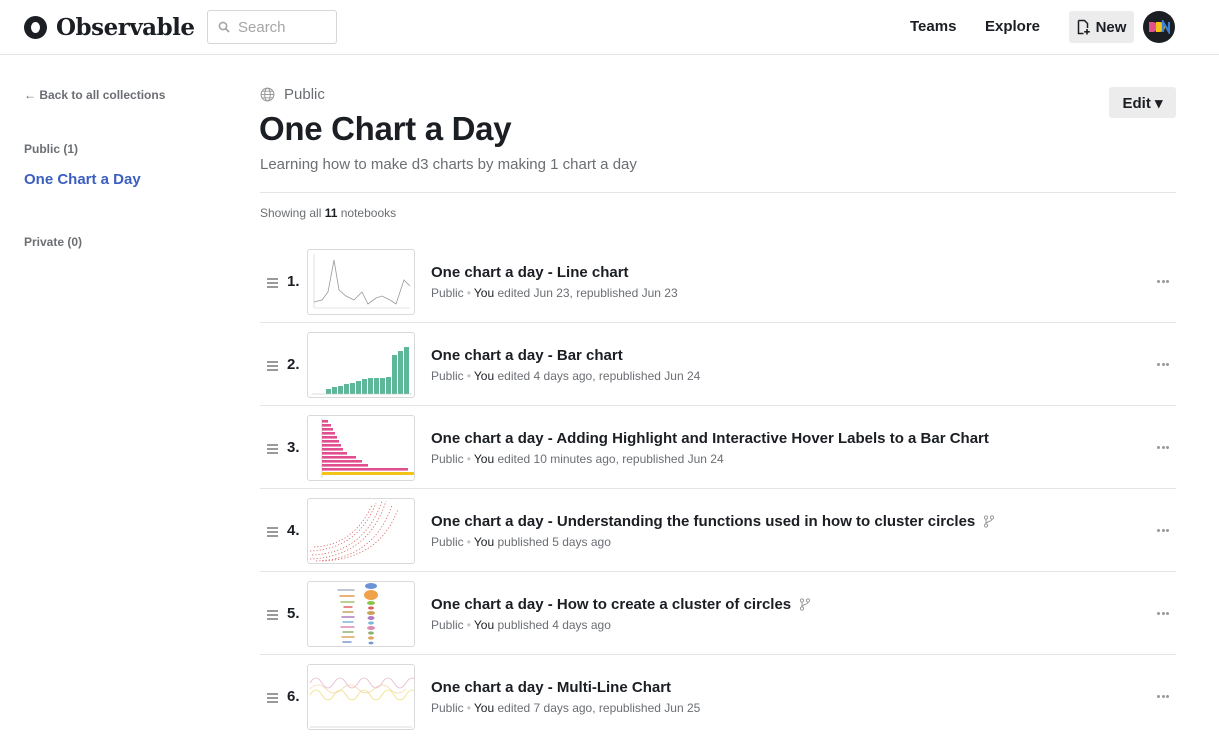 The height and width of the screenshot is (737, 1219). What do you see at coordinates (933, 26) in the screenshot?
I see `nav-teams: Teams` at bounding box center [933, 26].